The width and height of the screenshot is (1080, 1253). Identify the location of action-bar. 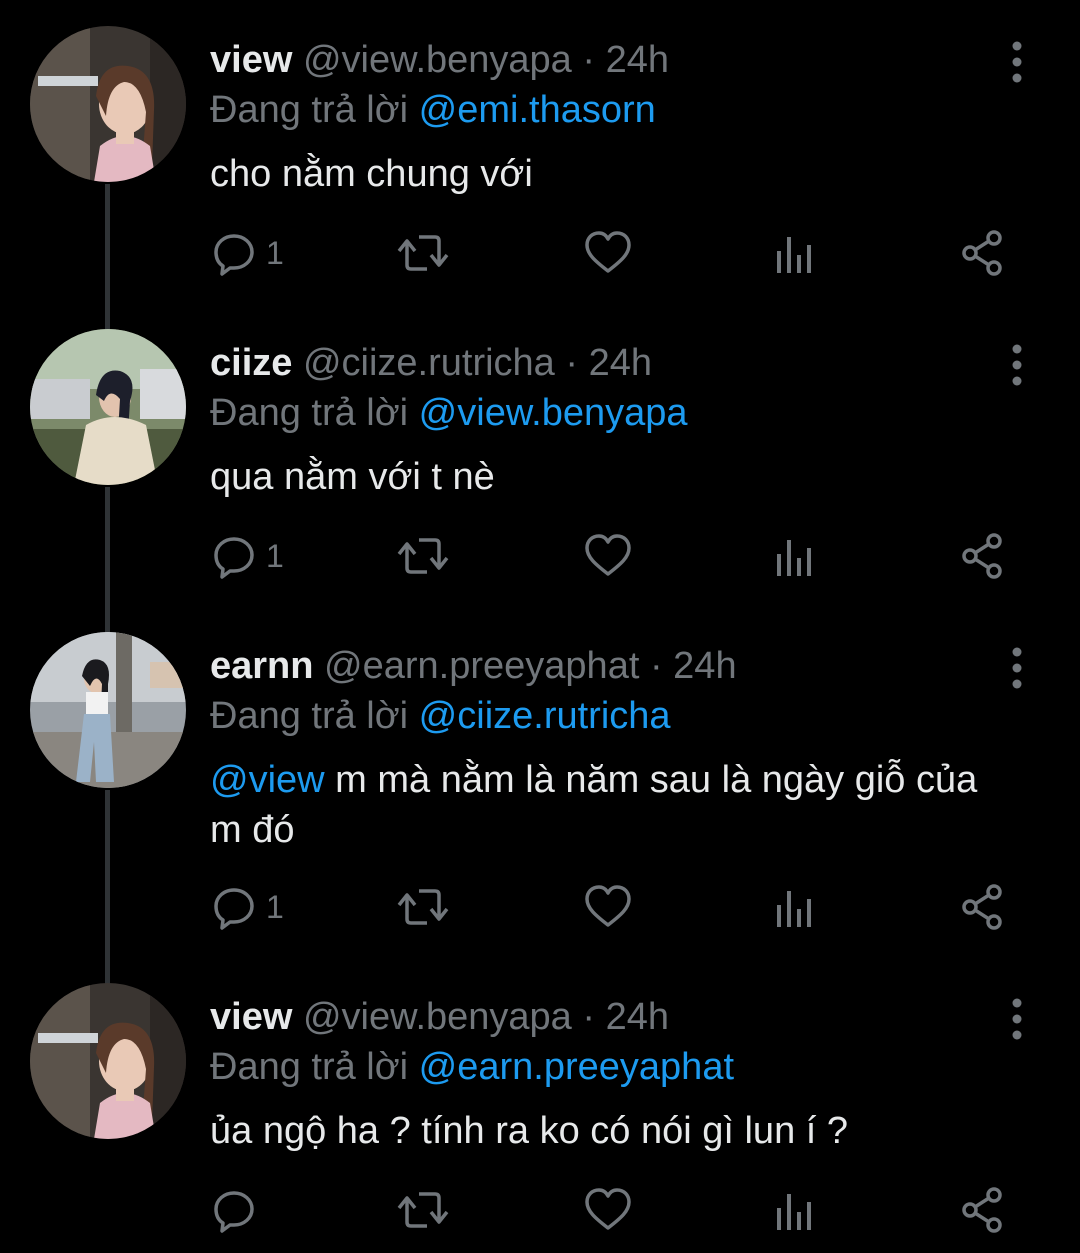
(610, 1210).